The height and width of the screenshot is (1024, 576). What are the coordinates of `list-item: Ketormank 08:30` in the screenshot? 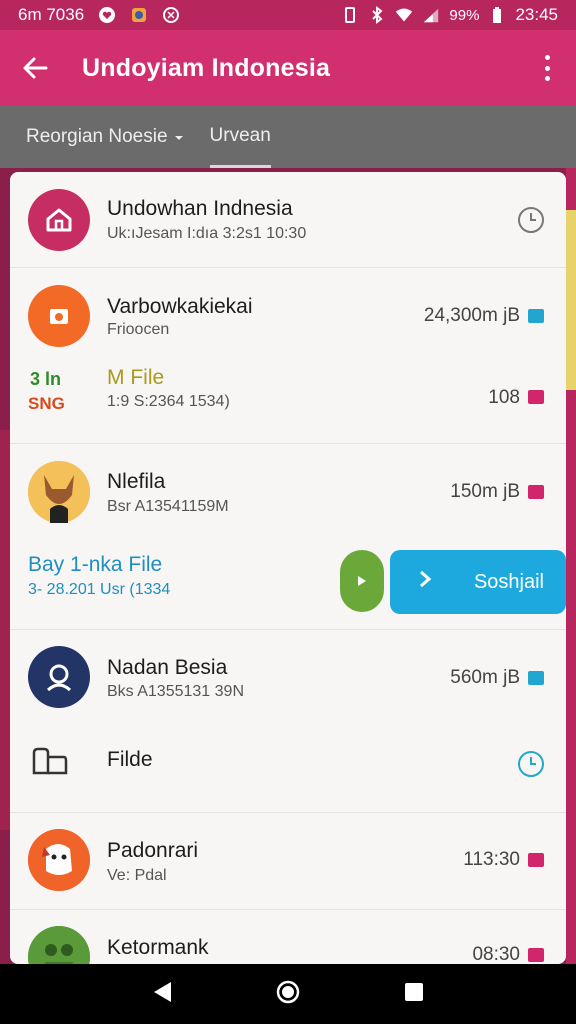 It's located at (288, 937).